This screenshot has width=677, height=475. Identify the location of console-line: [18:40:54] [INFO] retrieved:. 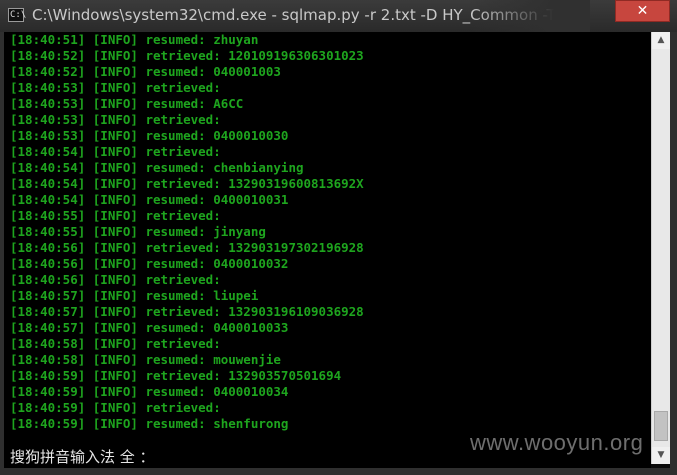
(115, 151).